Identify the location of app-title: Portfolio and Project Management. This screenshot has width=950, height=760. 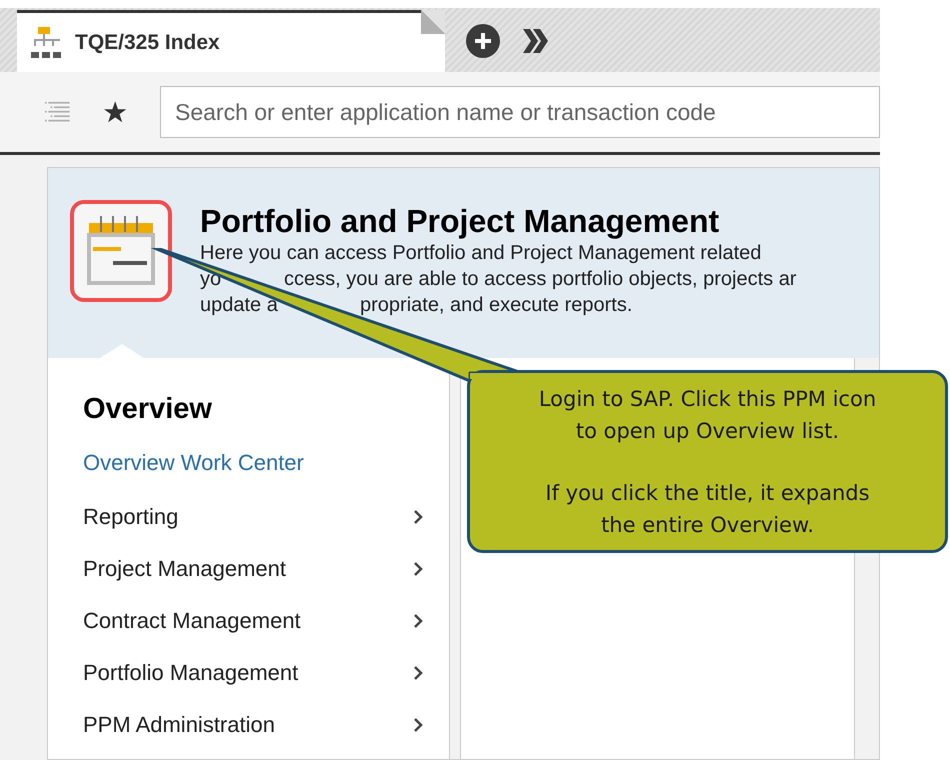
(460, 221).